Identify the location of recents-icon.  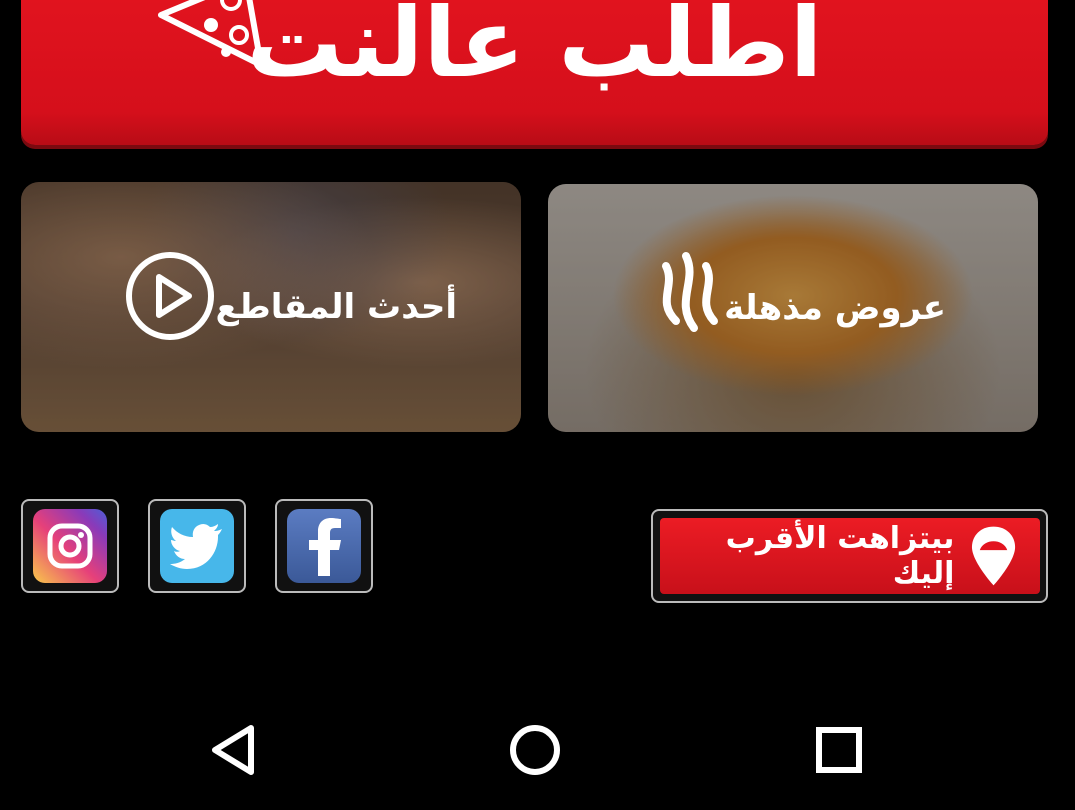
(839, 750).